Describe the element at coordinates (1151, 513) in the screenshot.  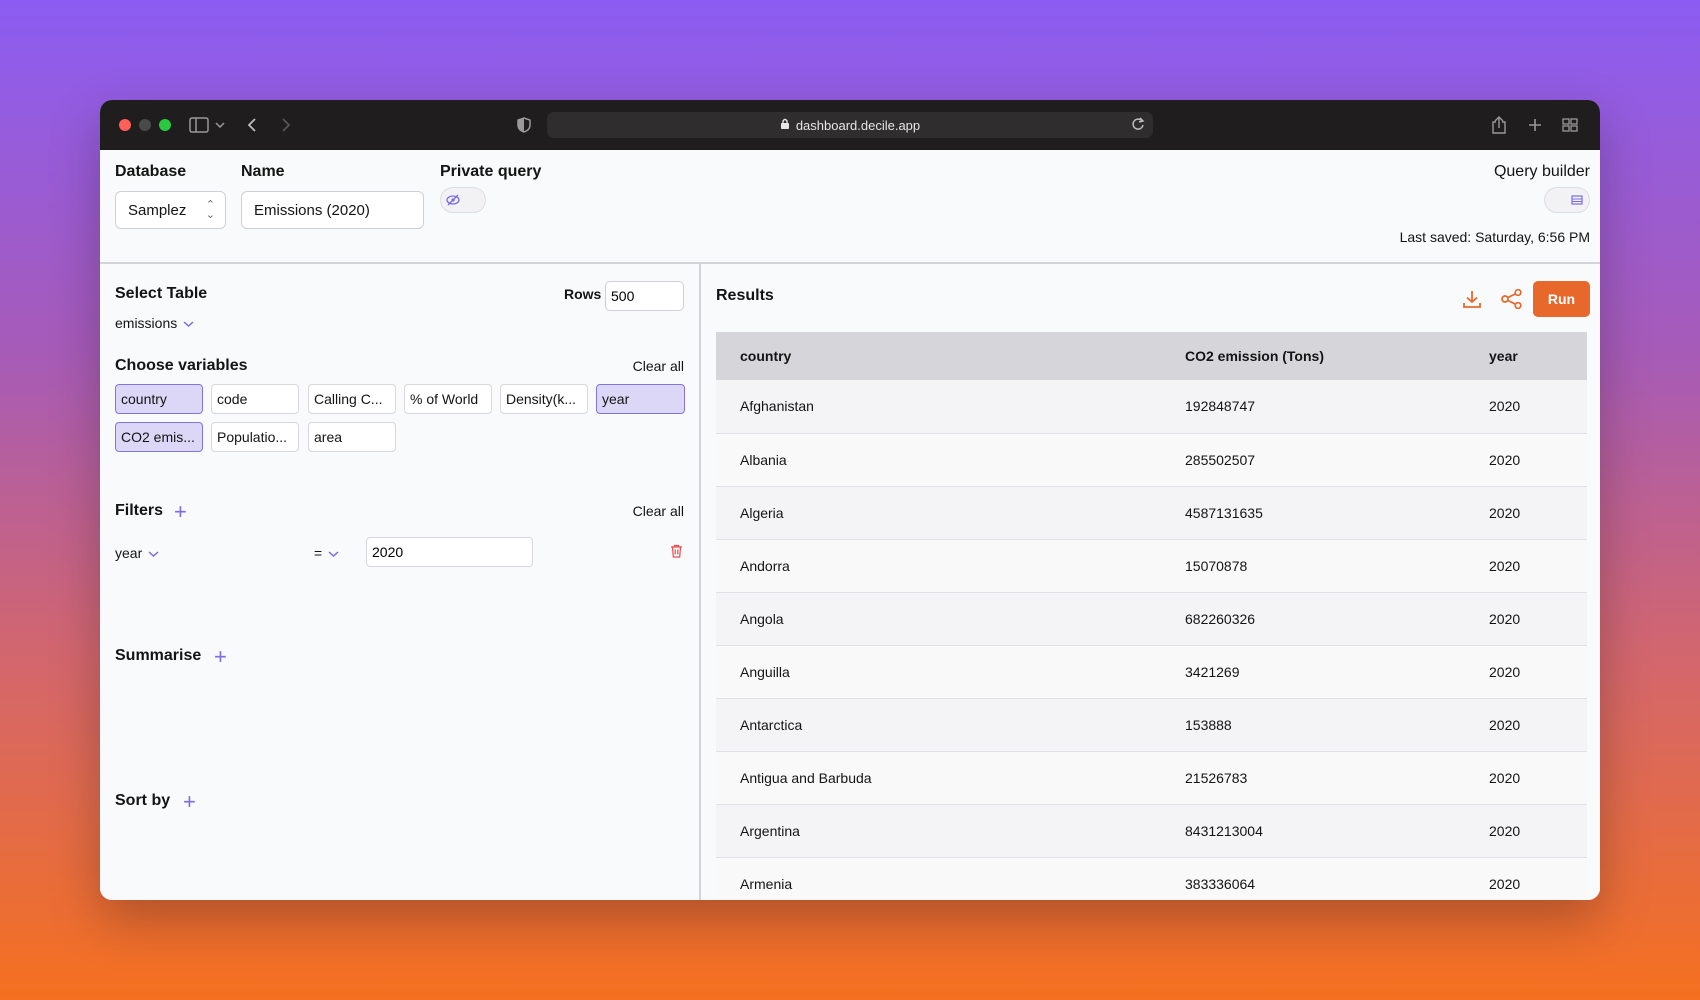
I see `table-row: Algeria 4587131635 2020` at that location.